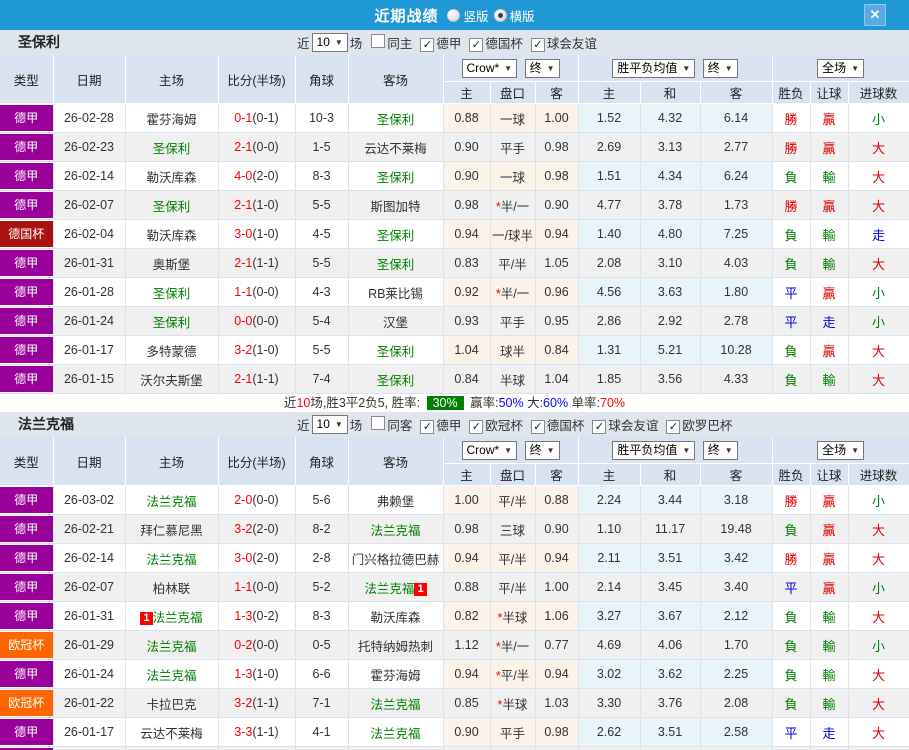  What do you see at coordinates (482, 403) in the screenshot?
I see `summary-segment: 赢率:` at bounding box center [482, 403].